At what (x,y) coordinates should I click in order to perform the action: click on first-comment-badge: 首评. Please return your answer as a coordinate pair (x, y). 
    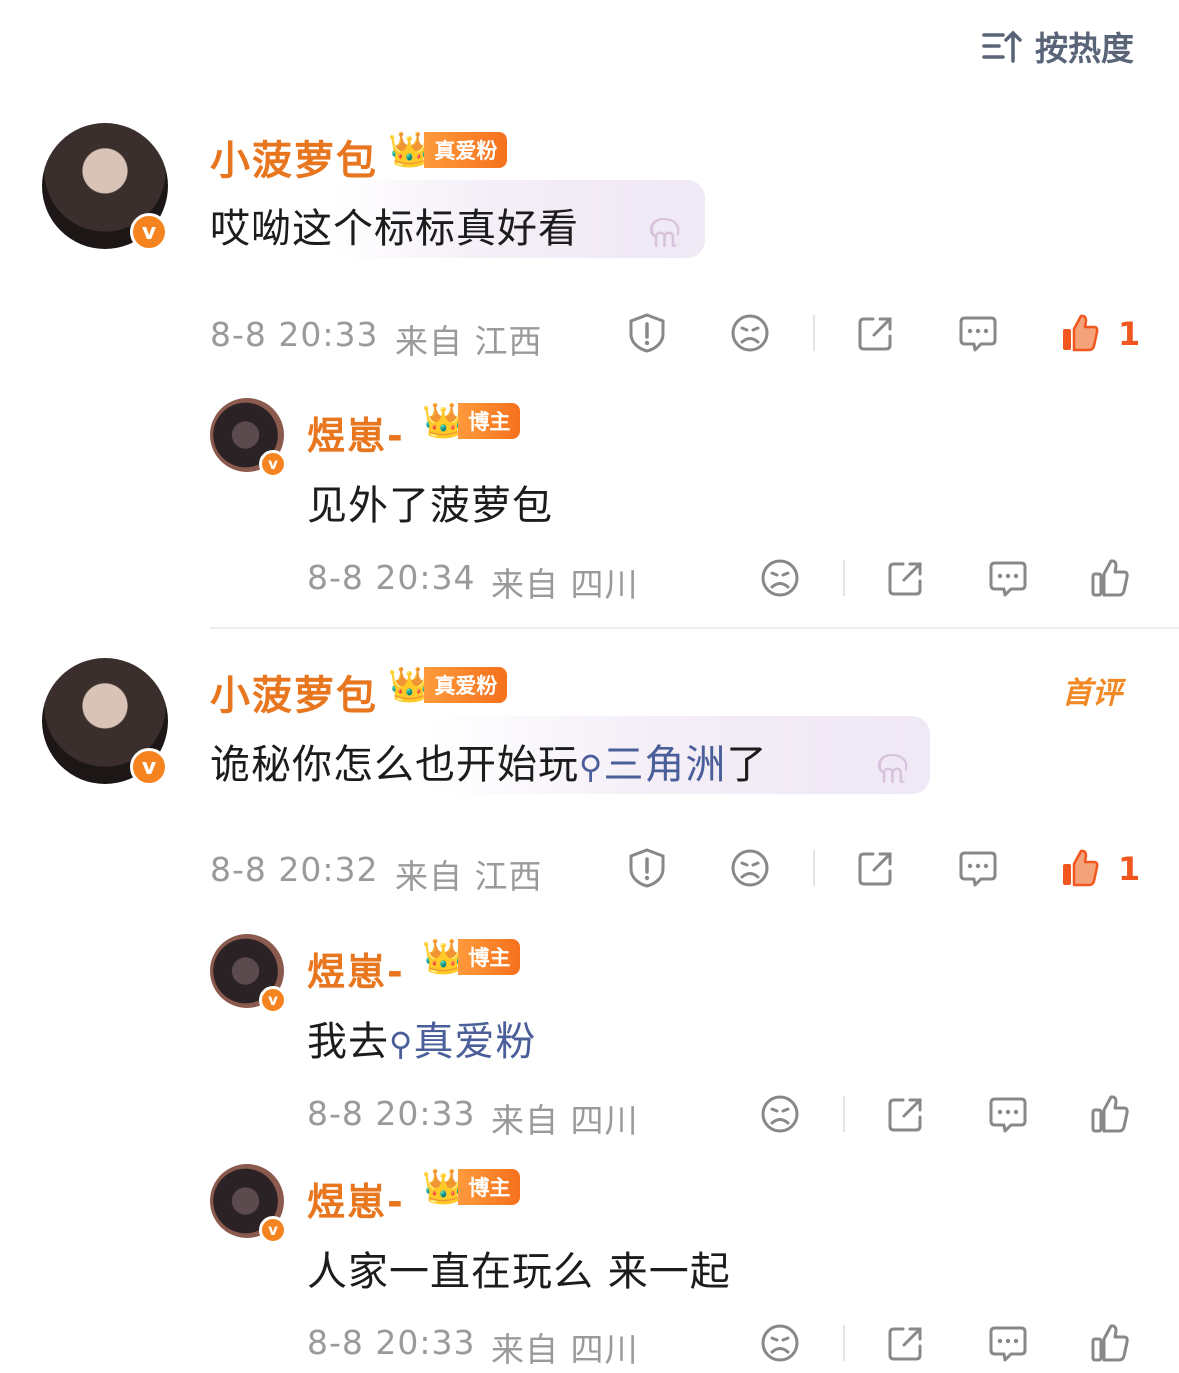
    Looking at the image, I should click on (1092, 693).